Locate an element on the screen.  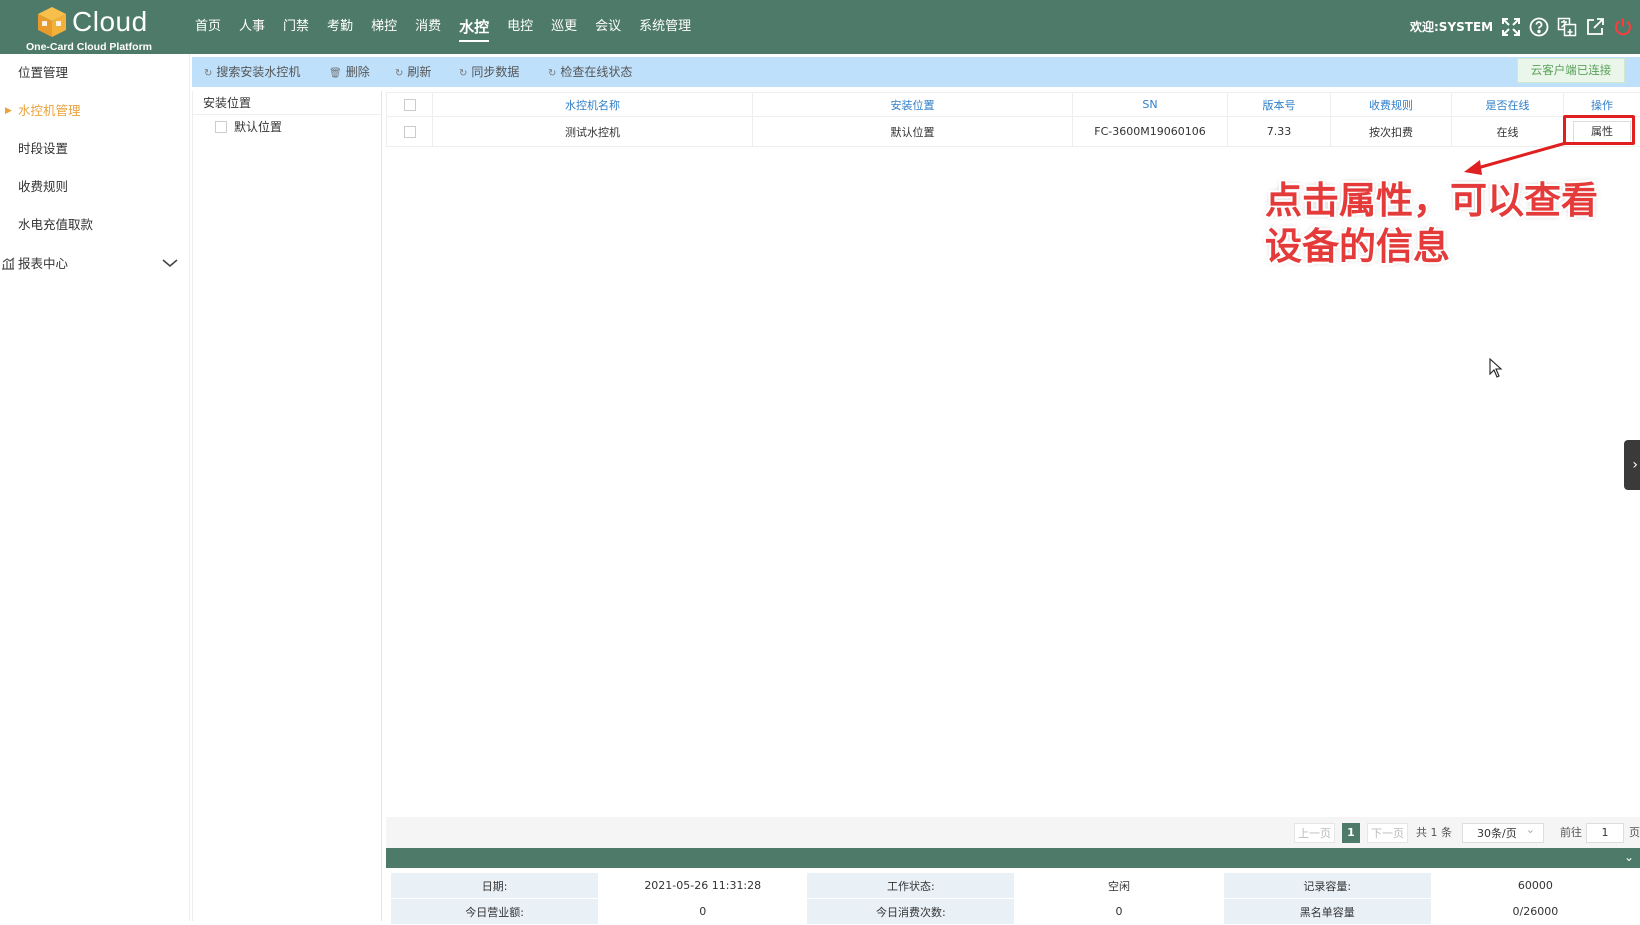
check-online-button: ↻ 检查在线状态 is located at coordinates (590, 73).